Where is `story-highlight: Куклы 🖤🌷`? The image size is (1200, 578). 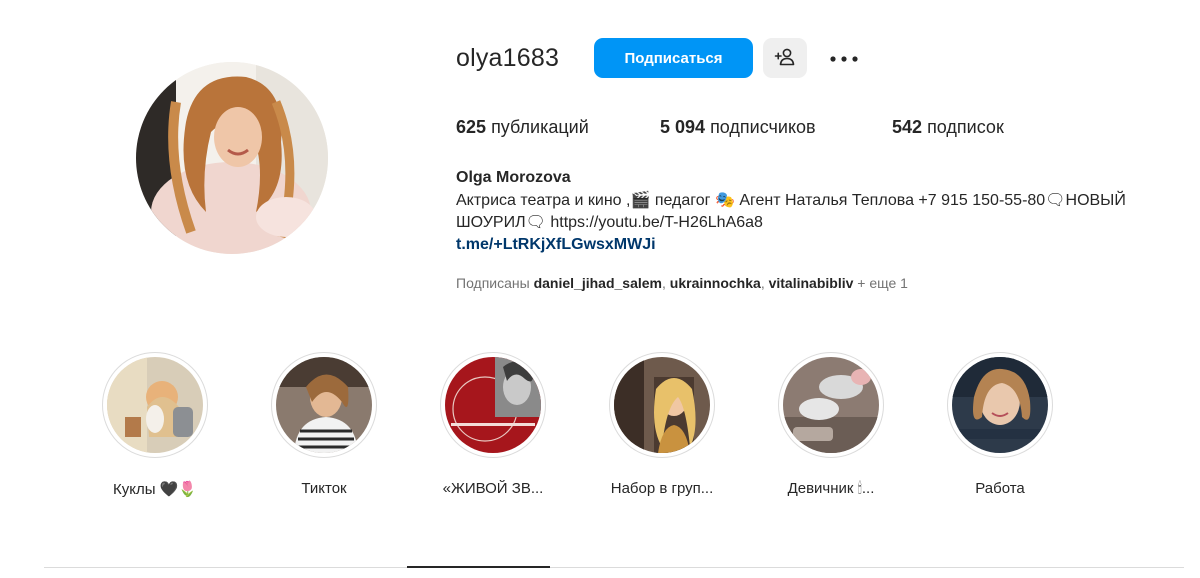
story-highlight: Куклы 🖤🌷 is located at coordinates (155, 425).